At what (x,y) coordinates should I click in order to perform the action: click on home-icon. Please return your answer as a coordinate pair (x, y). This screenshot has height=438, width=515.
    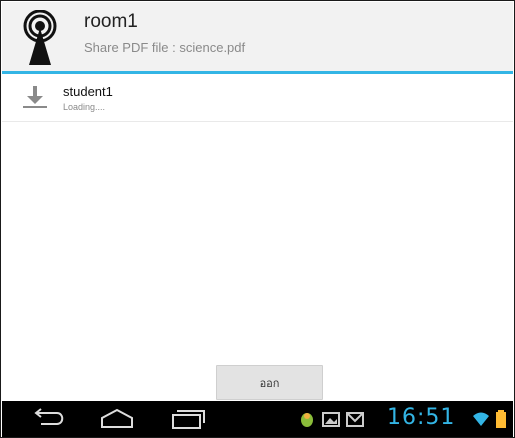
    Looking at the image, I should click on (117, 419).